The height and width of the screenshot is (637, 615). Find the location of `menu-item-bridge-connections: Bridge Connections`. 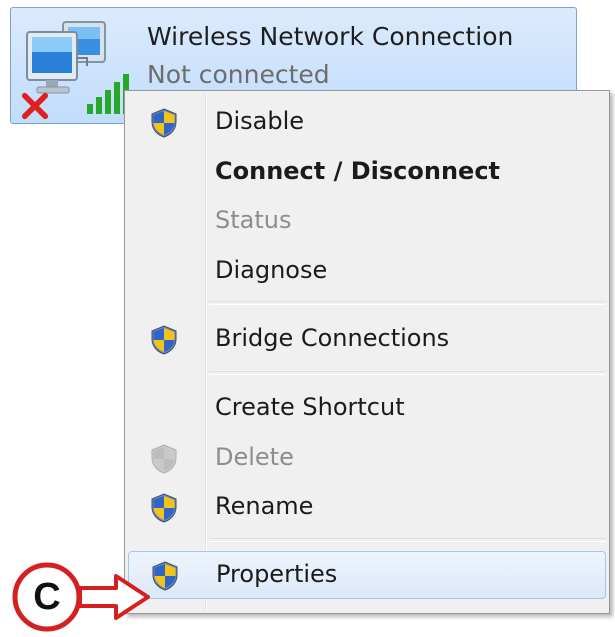

menu-item-bridge-connections: Bridge Connections is located at coordinates (367, 339).